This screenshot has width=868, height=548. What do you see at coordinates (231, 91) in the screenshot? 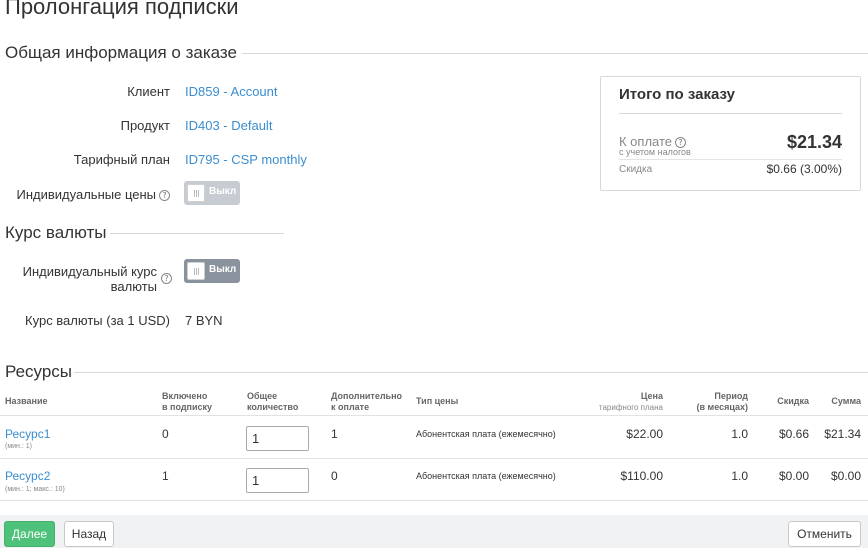
I see `client-link: ID859 - Account` at bounding box center [231, 91].